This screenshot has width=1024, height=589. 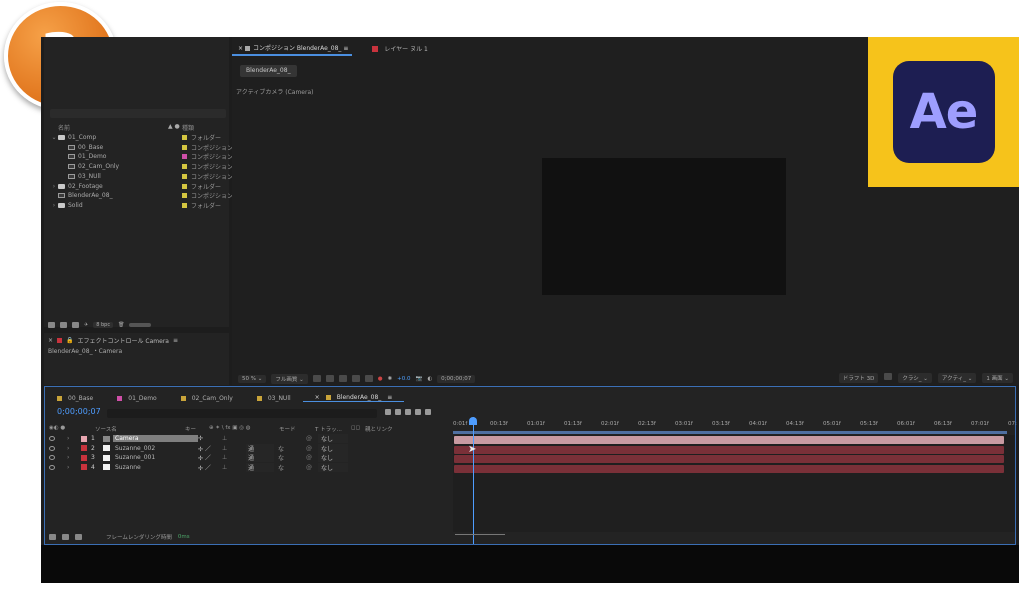 I want to click on flowchart-icon: ✈, so click(x=86, y=325).